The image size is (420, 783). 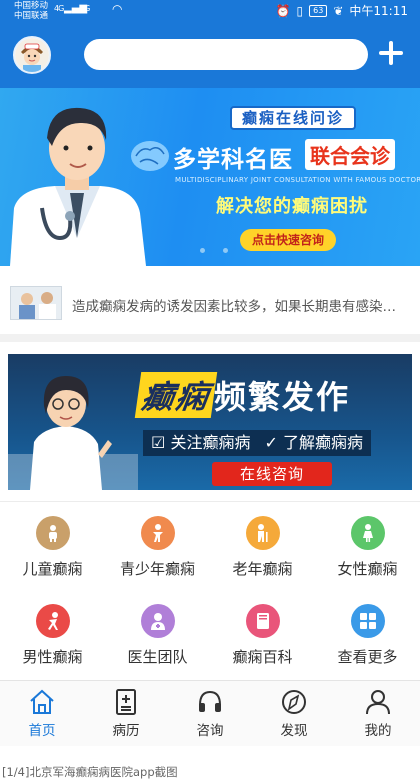 I want to click on tab-label: 首页, so click(x=42, y=731).